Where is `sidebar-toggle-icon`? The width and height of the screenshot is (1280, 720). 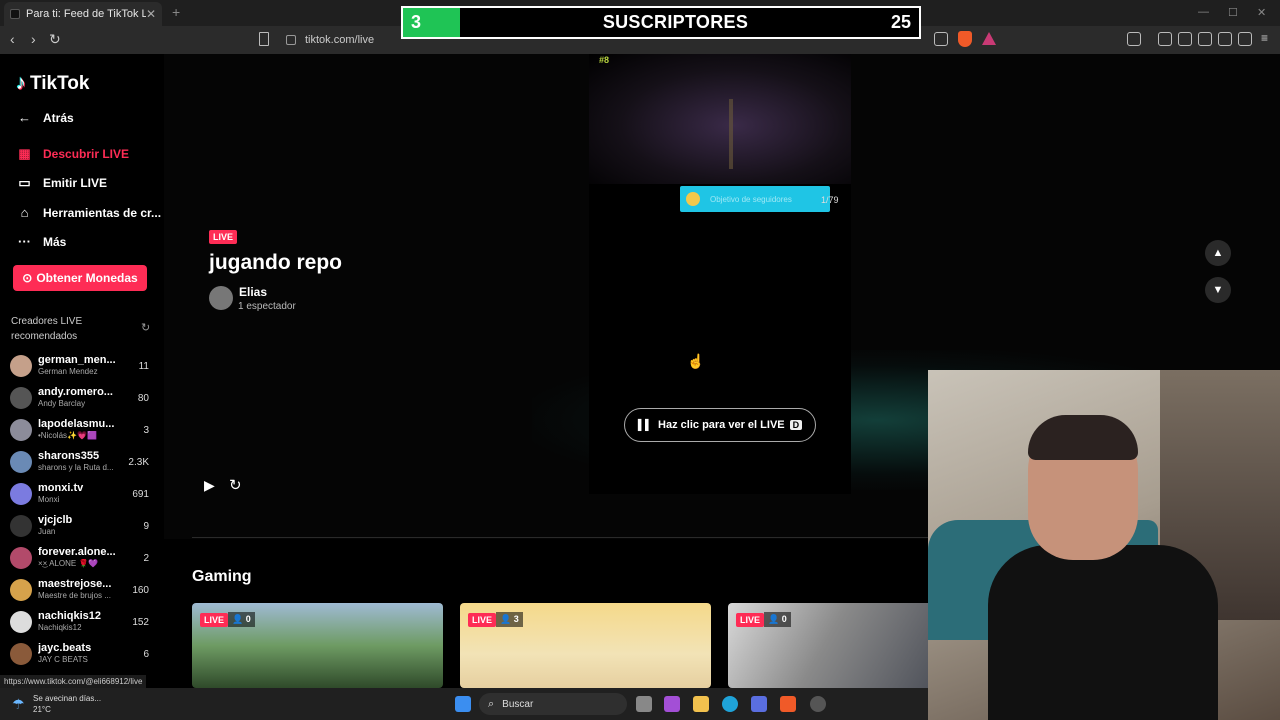
sidebar-toggle-icon is located at coordinates (1185, 39).